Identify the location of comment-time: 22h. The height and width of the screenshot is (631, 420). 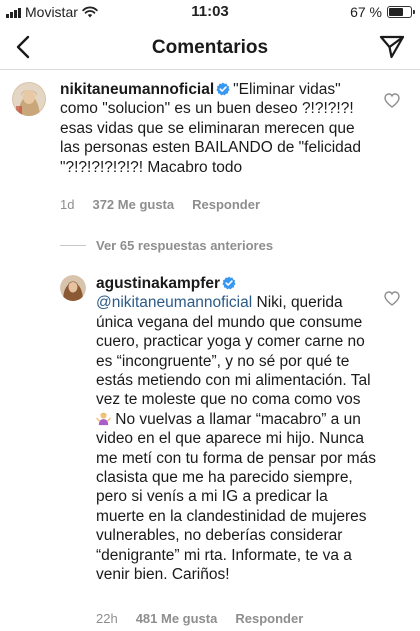
(107, 618).